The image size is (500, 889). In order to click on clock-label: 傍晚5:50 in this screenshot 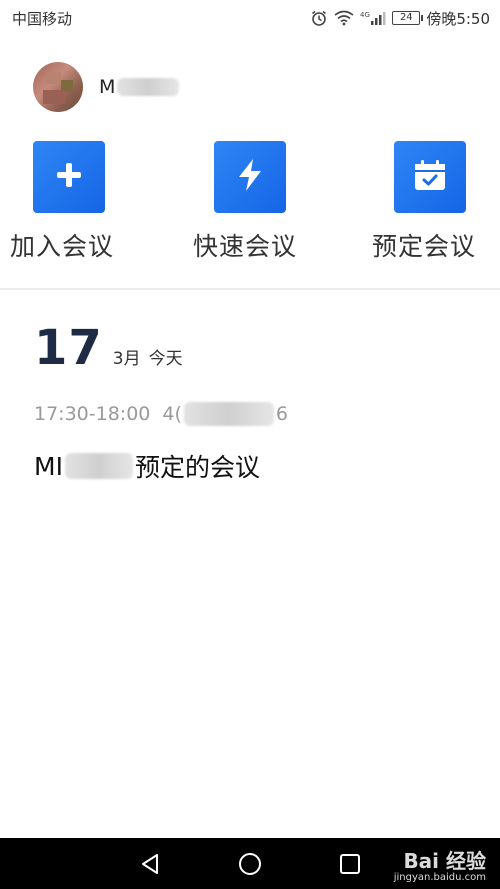, I will do `click(458, 18)`.